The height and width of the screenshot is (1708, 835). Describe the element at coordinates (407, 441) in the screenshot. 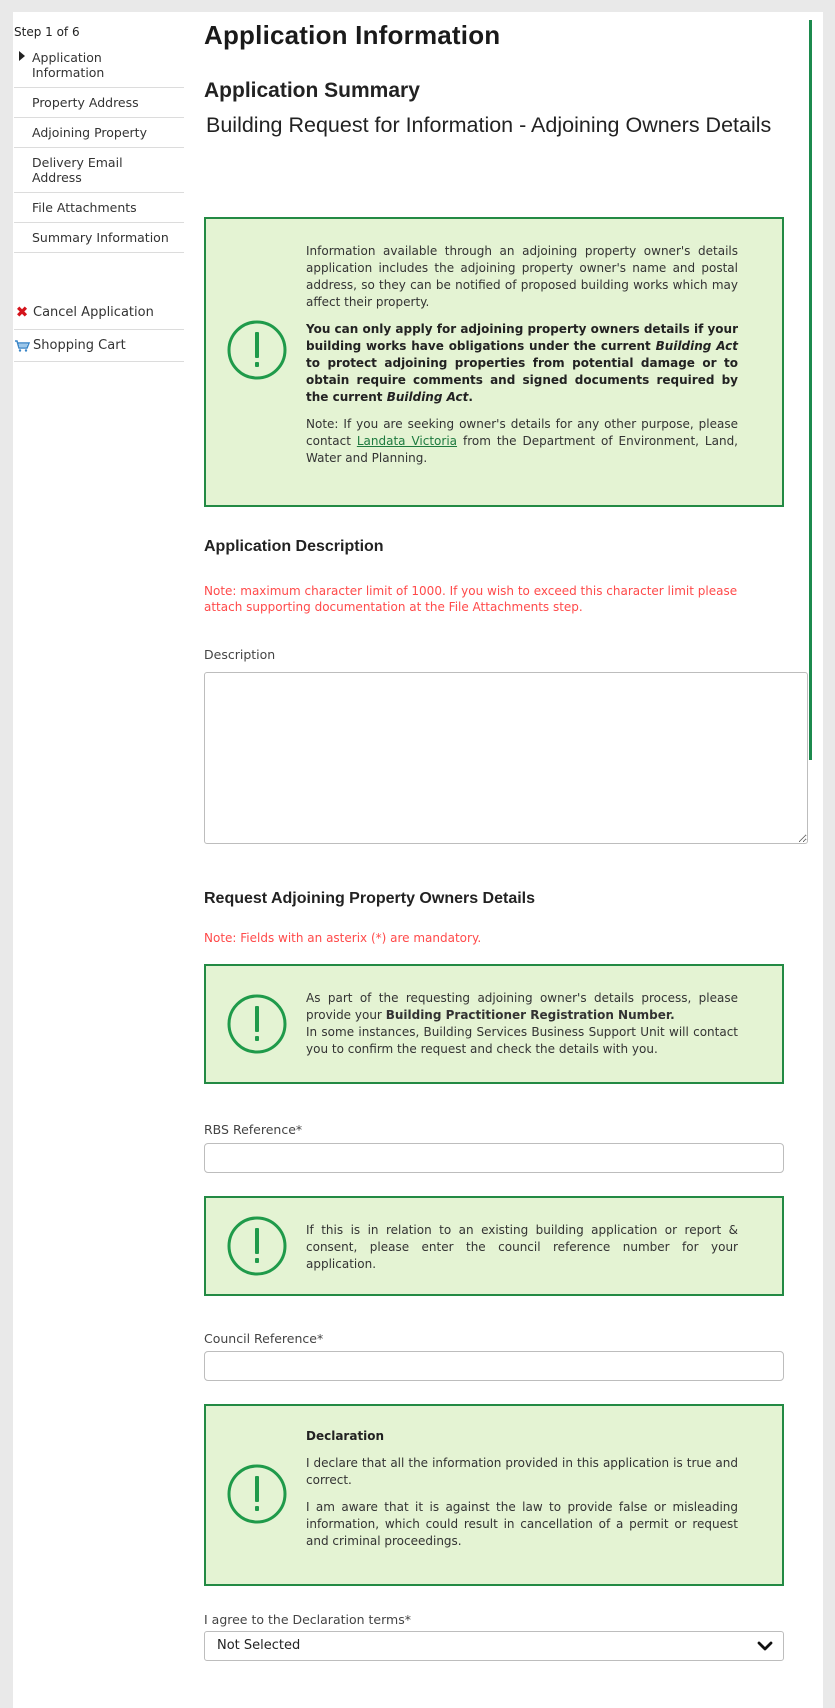

I see `landata-victoria-link: Landata Victoria` at that location.